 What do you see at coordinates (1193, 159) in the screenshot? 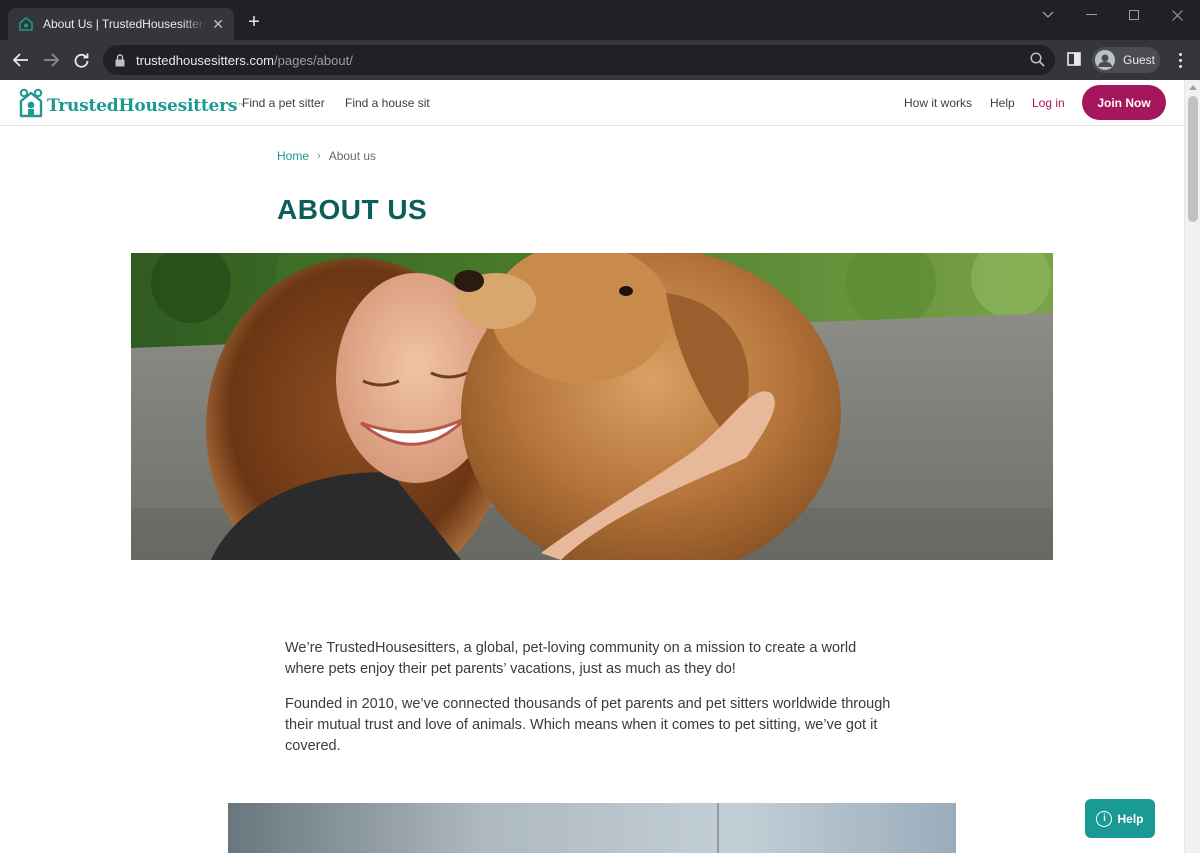
I see `scrollbar-thumb` at bounding box center [1193, 159].